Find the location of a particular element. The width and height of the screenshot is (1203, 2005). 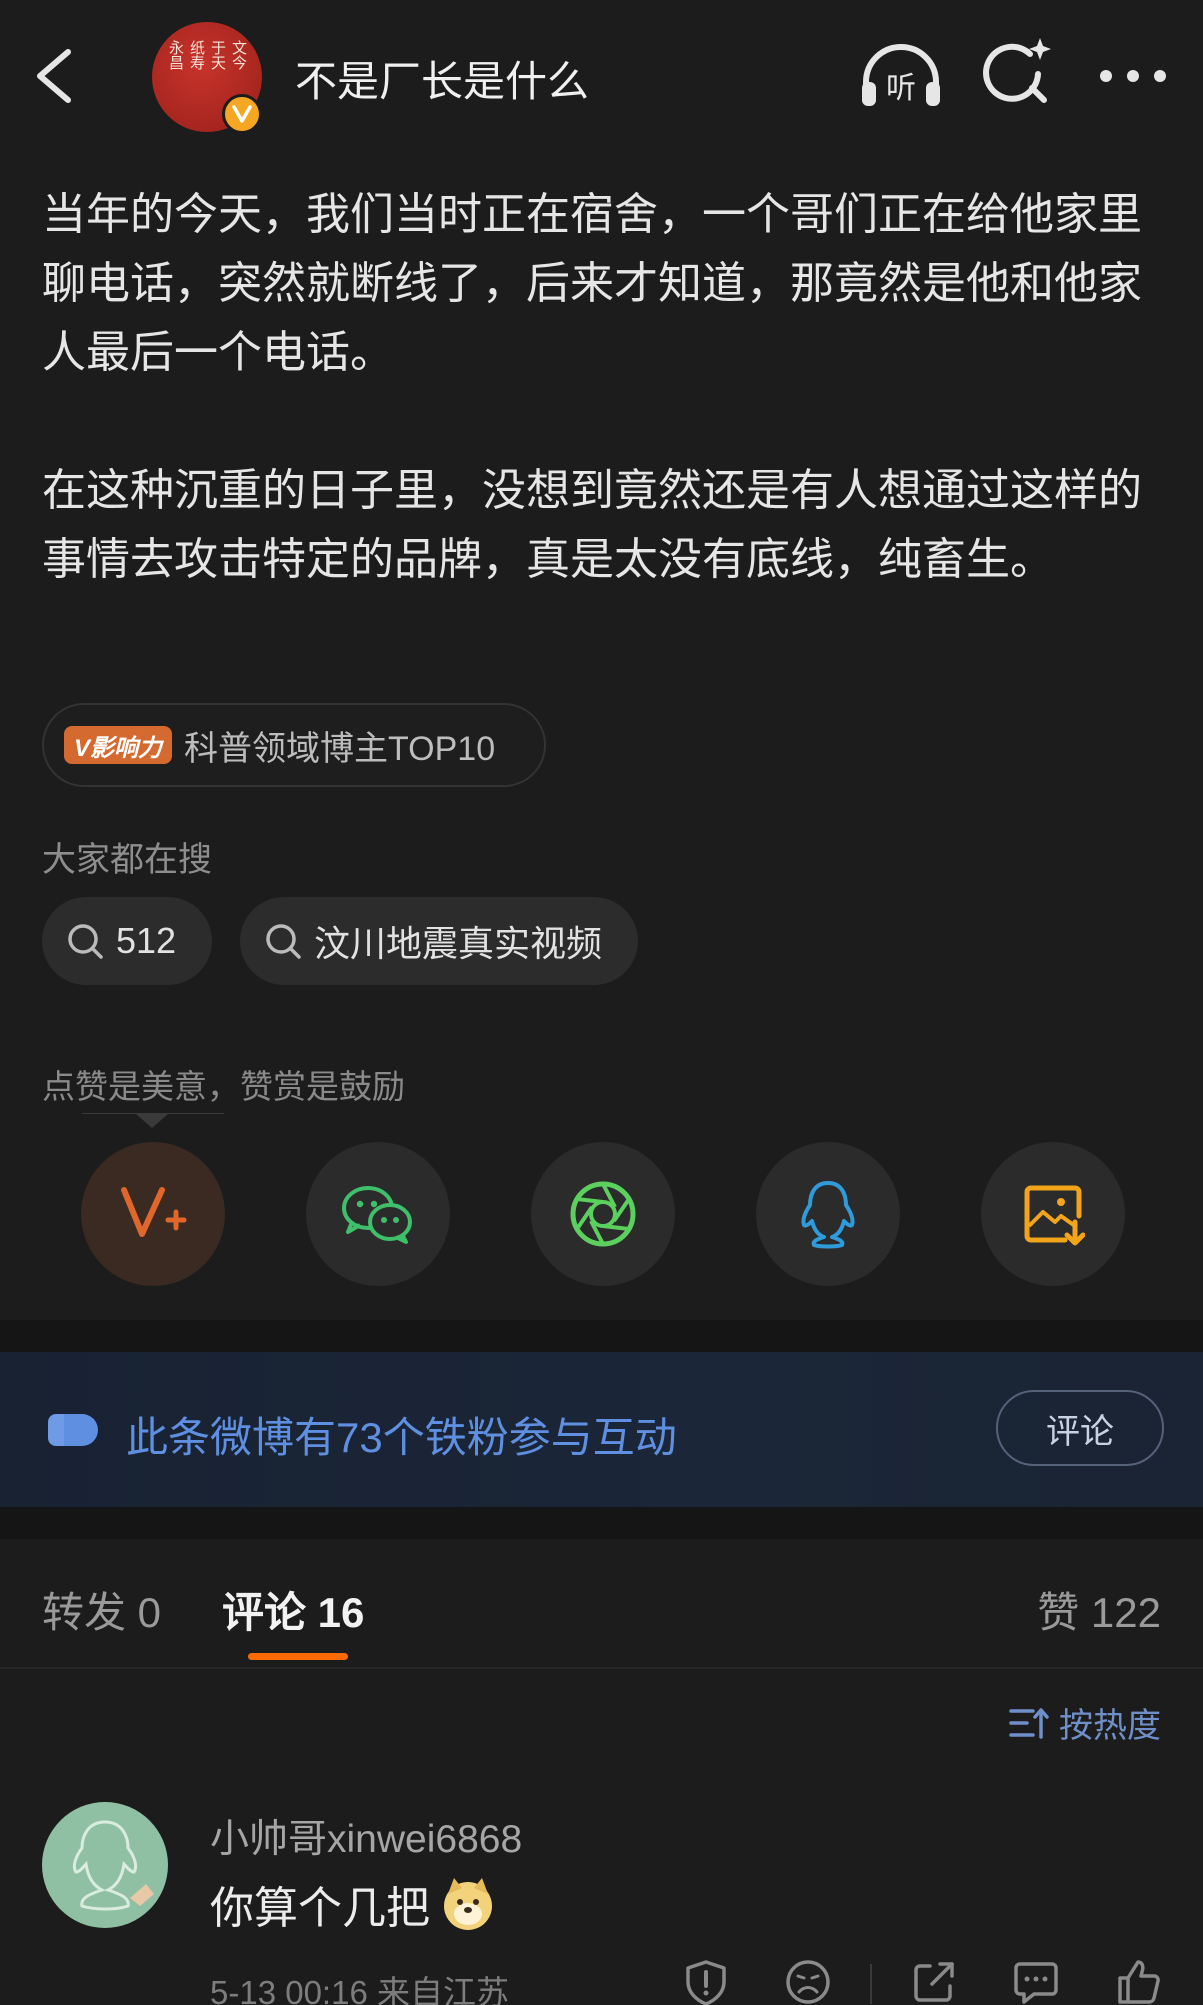

weibo-v-plus-icon is located at coordinates (154, 1212).